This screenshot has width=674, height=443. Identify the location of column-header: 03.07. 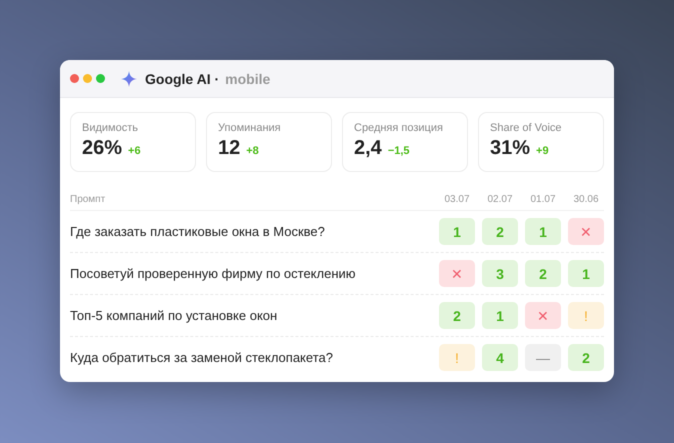
(457, 199).